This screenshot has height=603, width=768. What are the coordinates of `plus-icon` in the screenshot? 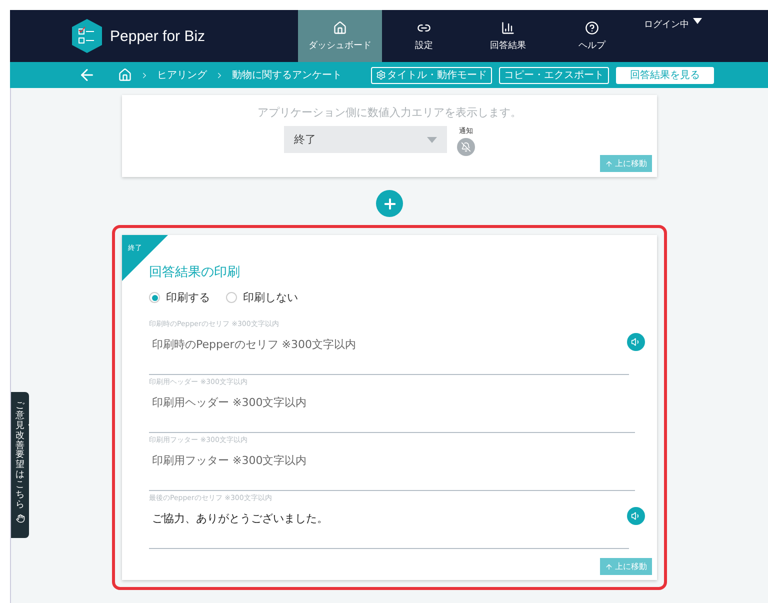 It's located at (390, 204).